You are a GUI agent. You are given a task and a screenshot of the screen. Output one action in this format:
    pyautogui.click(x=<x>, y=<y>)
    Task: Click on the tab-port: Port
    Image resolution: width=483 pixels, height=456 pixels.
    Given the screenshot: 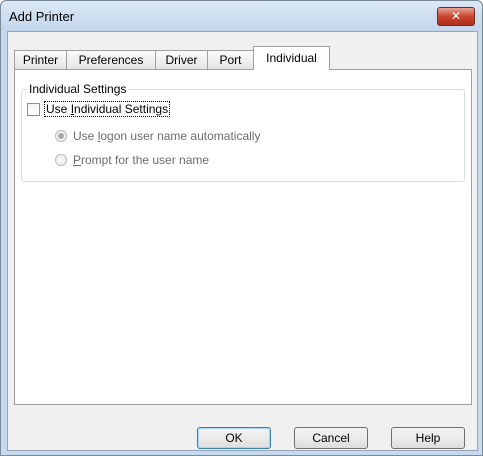 What is the action you would take?
    pyautogui.click(x=230, y=59)
    